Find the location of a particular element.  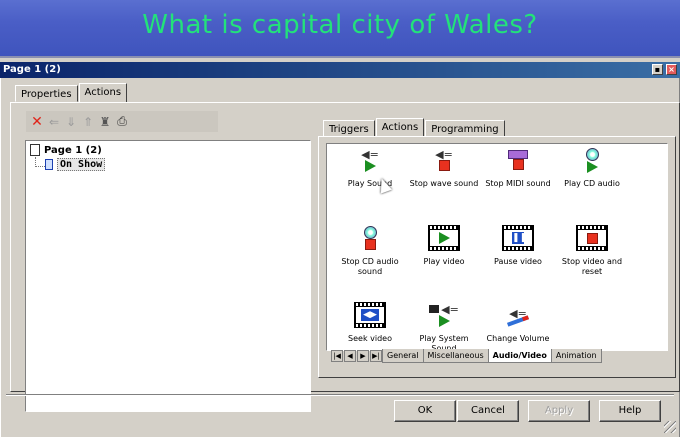

action-label: Stop video and reset is located at coordinates (592, 266).